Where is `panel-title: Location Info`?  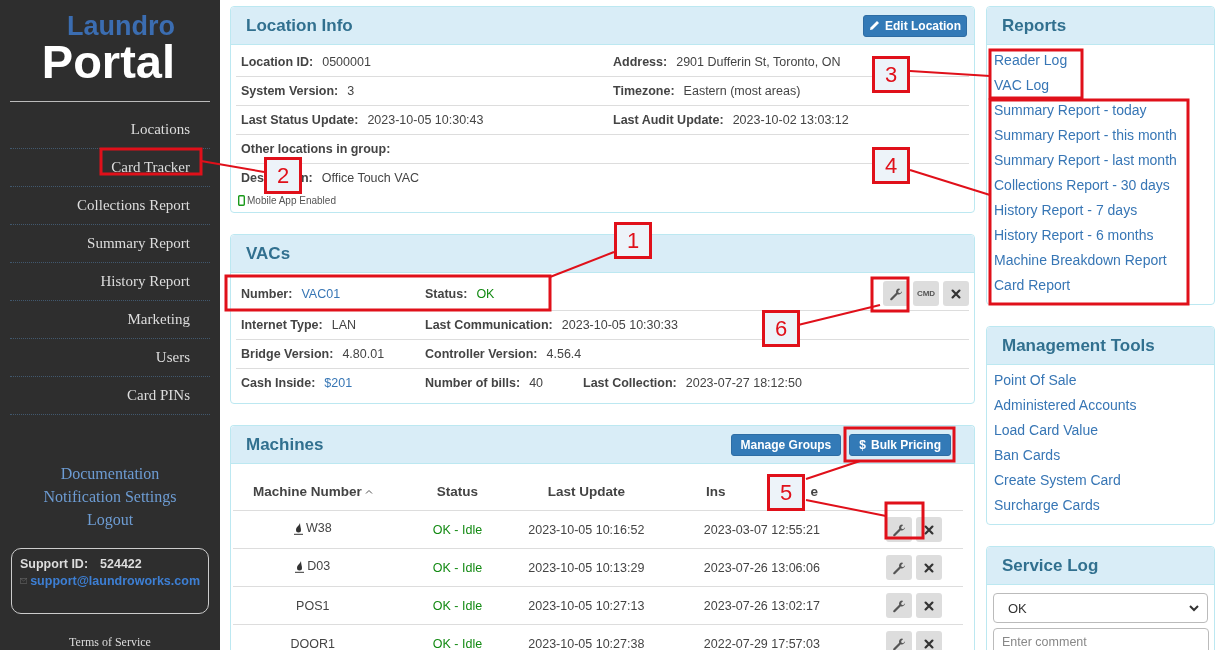
panel-title: Location Info is located at coordinates (300, 25).